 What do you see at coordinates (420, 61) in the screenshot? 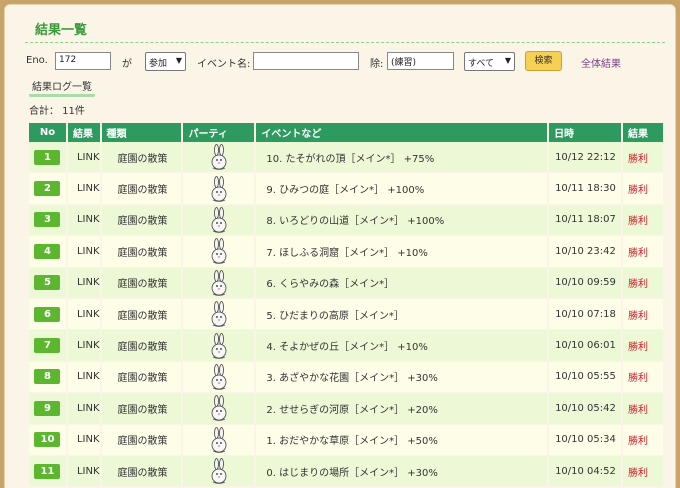
I see `exclude-input: (練習)` at bounding box center [420, 61].